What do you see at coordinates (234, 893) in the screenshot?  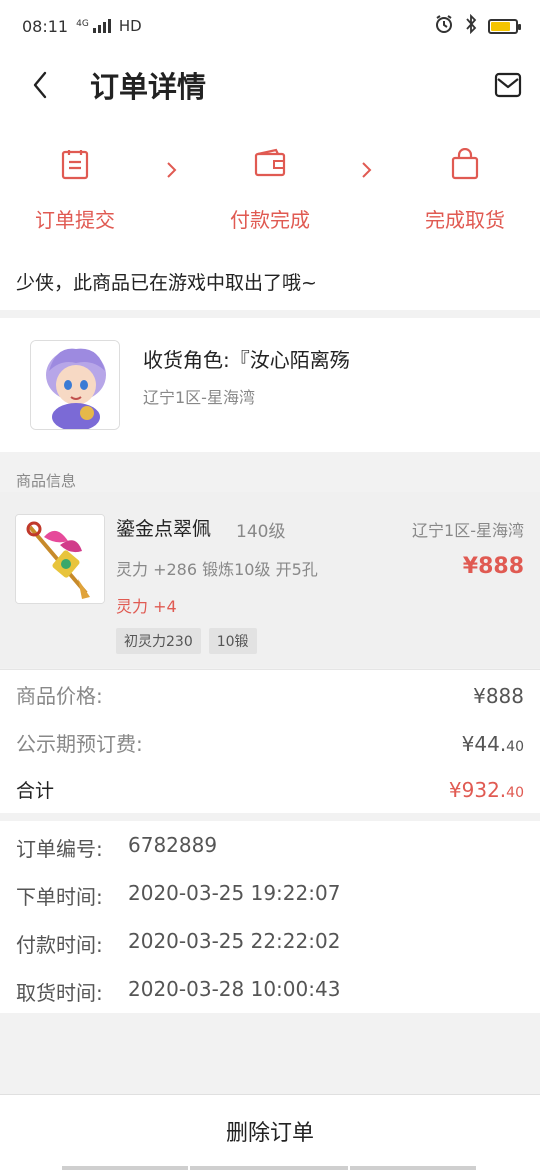 I see `order-time: 2020-03-25 19:22:07` at bounding box center [234, 893].